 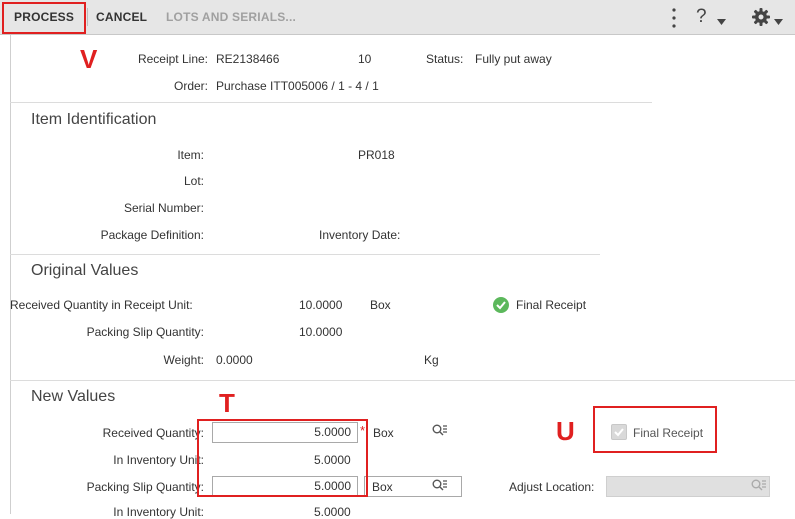 I want to click on toolbar-separator, so click(x=87, y=17).